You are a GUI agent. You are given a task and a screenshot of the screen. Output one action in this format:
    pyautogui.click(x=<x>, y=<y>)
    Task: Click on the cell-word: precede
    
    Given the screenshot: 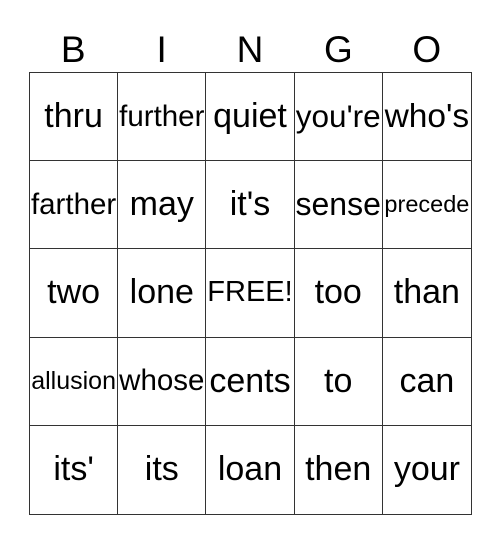 What is the action you would take?
    pyautogui.click(x=427, y=204)
    